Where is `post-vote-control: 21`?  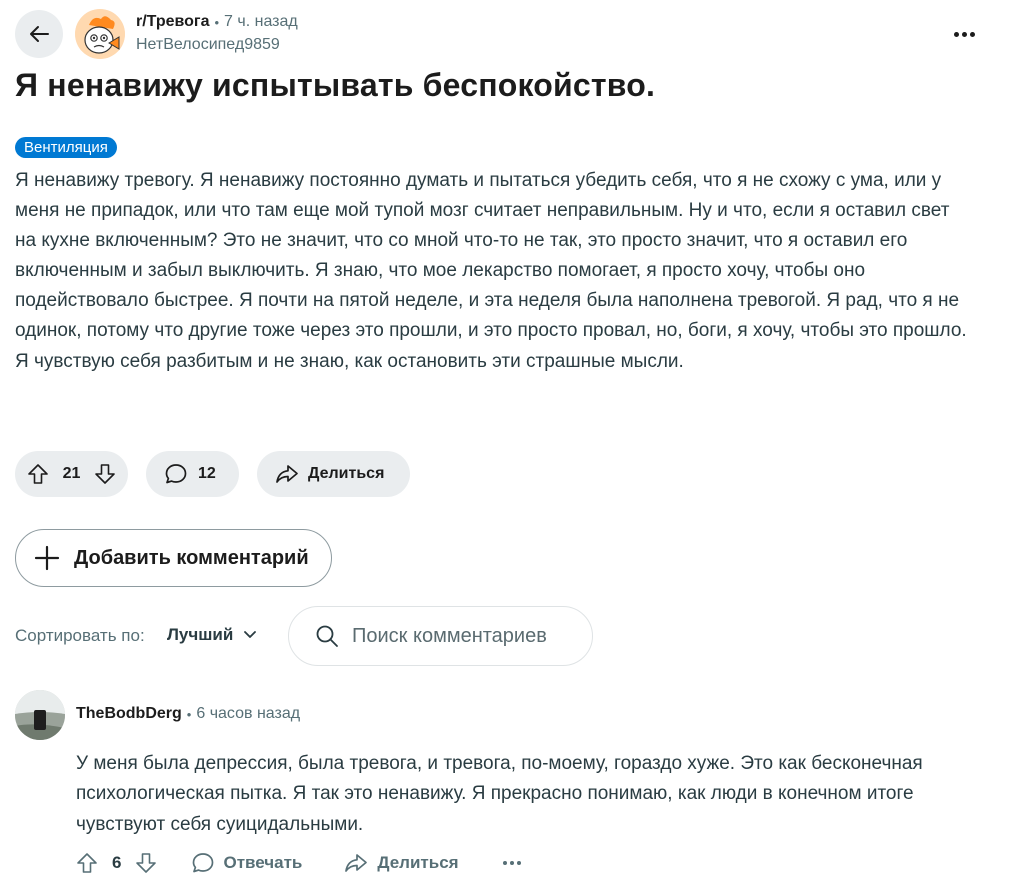 post-vote-control: 21 is located at coordinates (71, 474).